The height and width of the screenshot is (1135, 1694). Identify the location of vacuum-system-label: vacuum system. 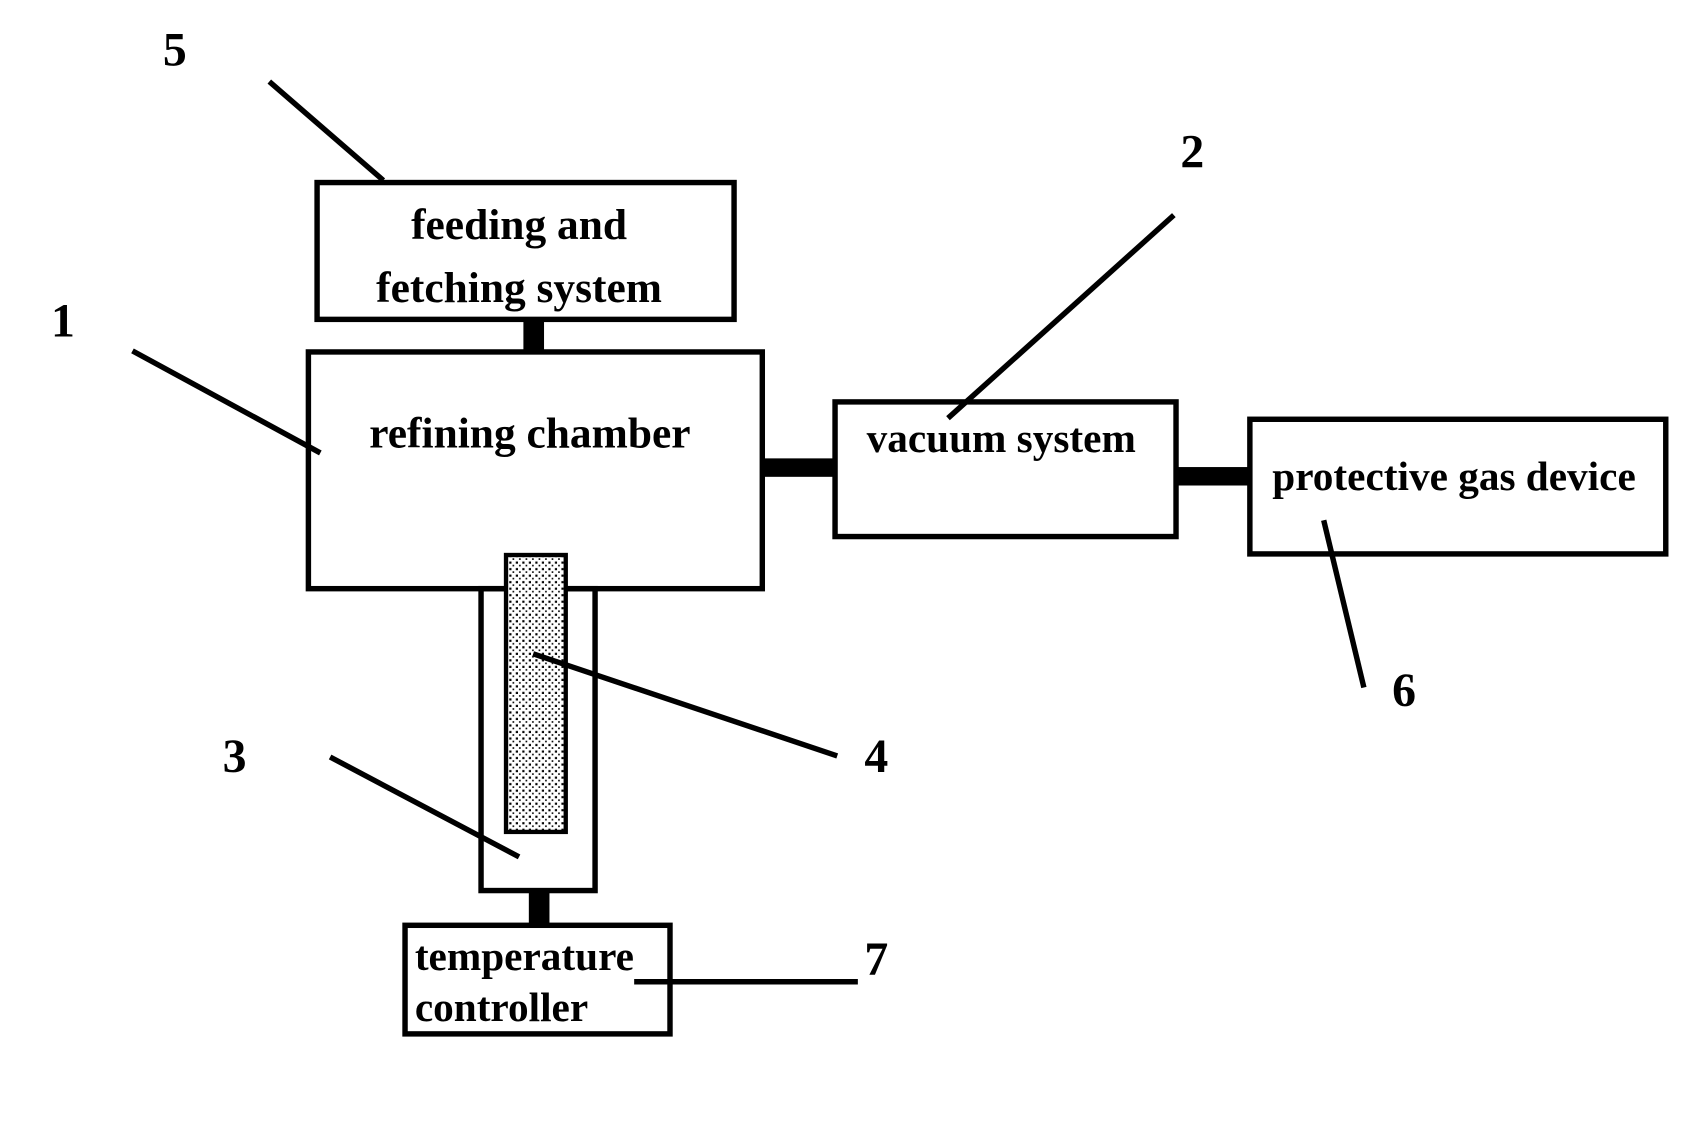
(1001, 438).